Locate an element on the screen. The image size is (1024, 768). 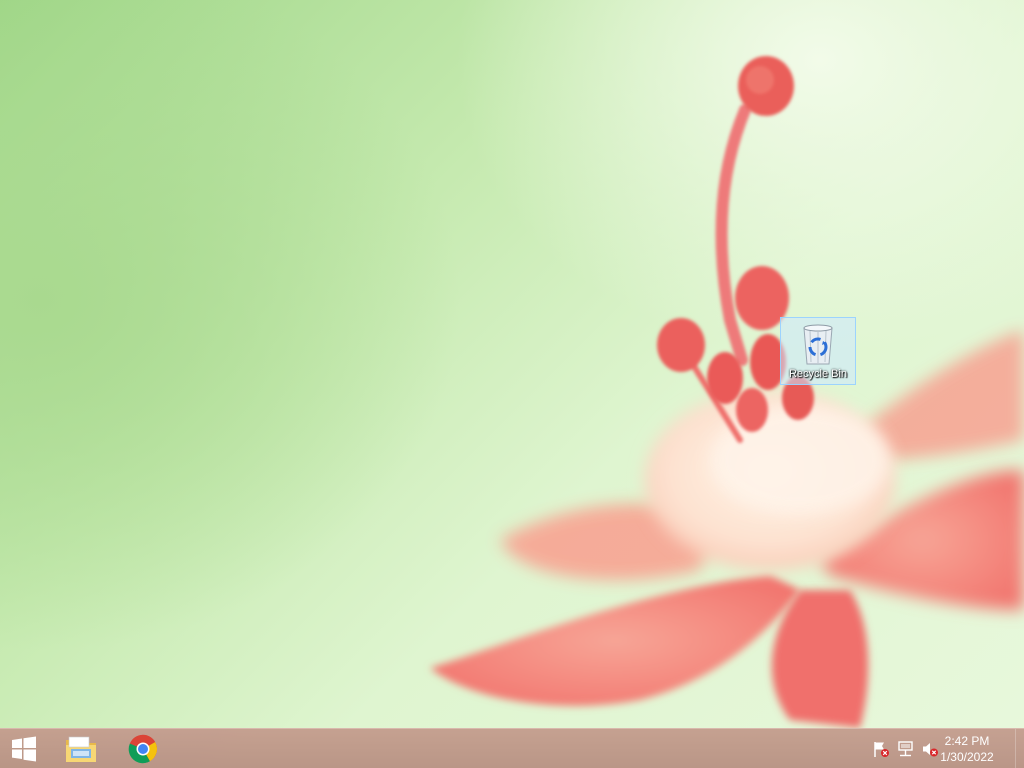
clock-date: 1/30/2022 is located at coordinates (967, 757).